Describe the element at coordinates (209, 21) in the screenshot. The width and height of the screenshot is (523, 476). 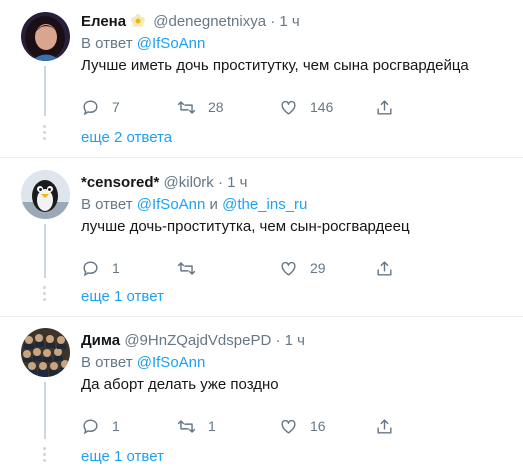
I see `user-handle: @denegnetnixya` at that location.